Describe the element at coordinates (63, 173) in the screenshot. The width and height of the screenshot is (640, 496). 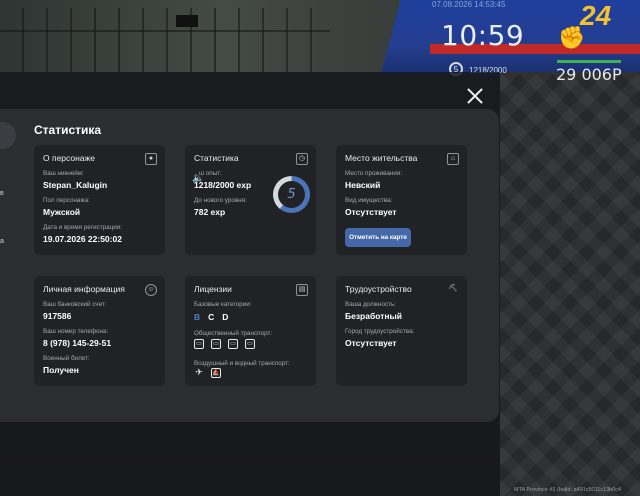
I see `nickname-label: Ваш никнейм:` at that location.